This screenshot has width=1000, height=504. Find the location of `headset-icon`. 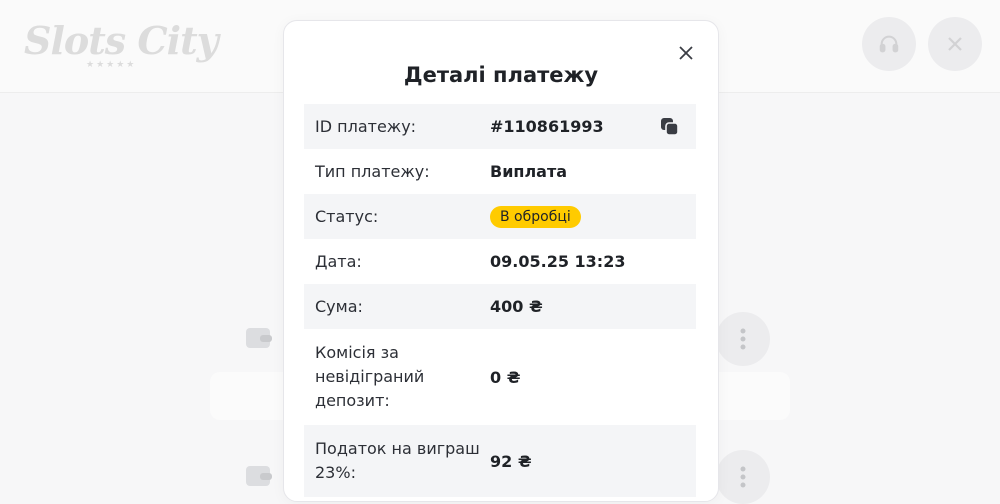

headset-icon is located at coordinates (889, 44).